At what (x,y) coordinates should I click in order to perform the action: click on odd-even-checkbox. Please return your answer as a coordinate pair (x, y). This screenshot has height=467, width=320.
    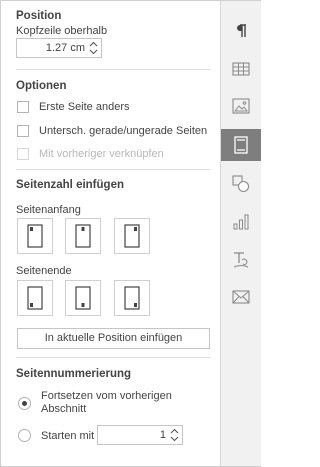
    Looking at the image, I should click on (23, 131).